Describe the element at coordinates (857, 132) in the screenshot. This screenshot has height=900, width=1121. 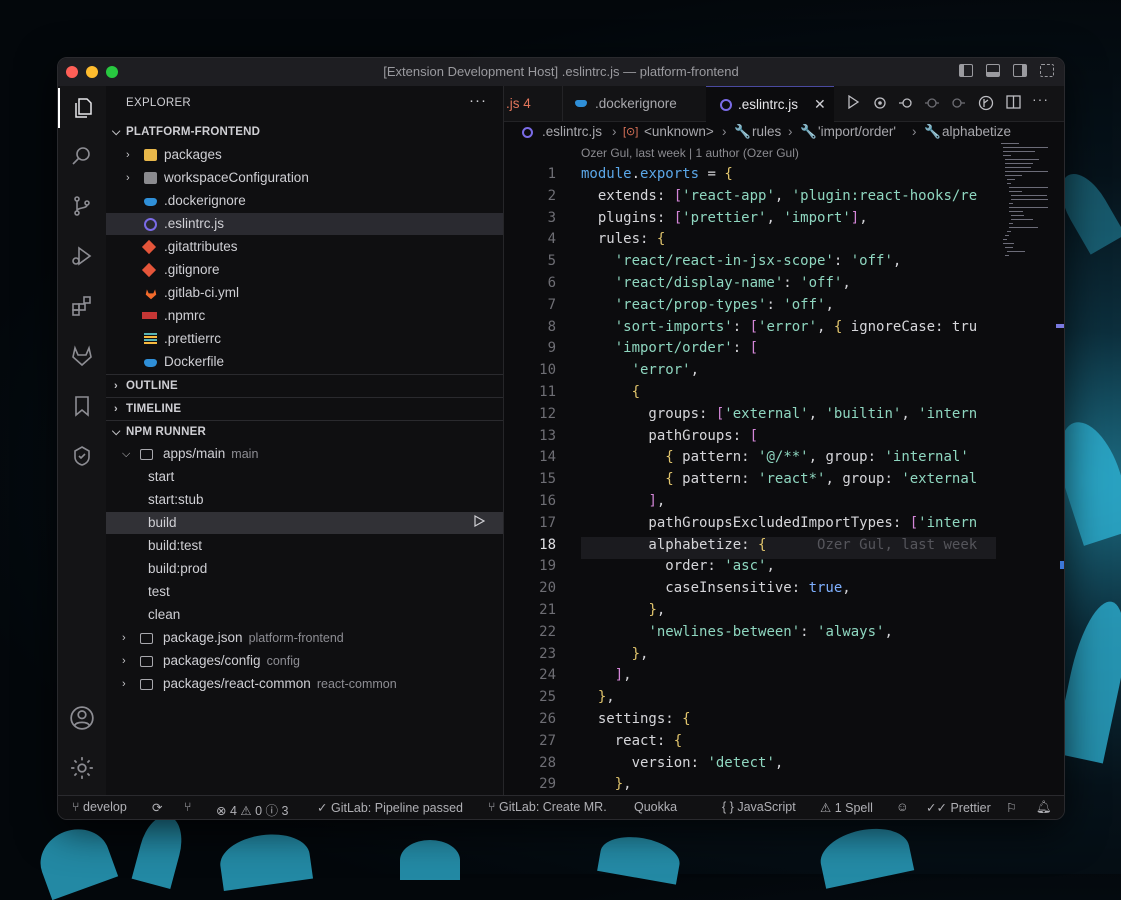
I see `breadcrumb-import-order: 'import/order'` at that location.